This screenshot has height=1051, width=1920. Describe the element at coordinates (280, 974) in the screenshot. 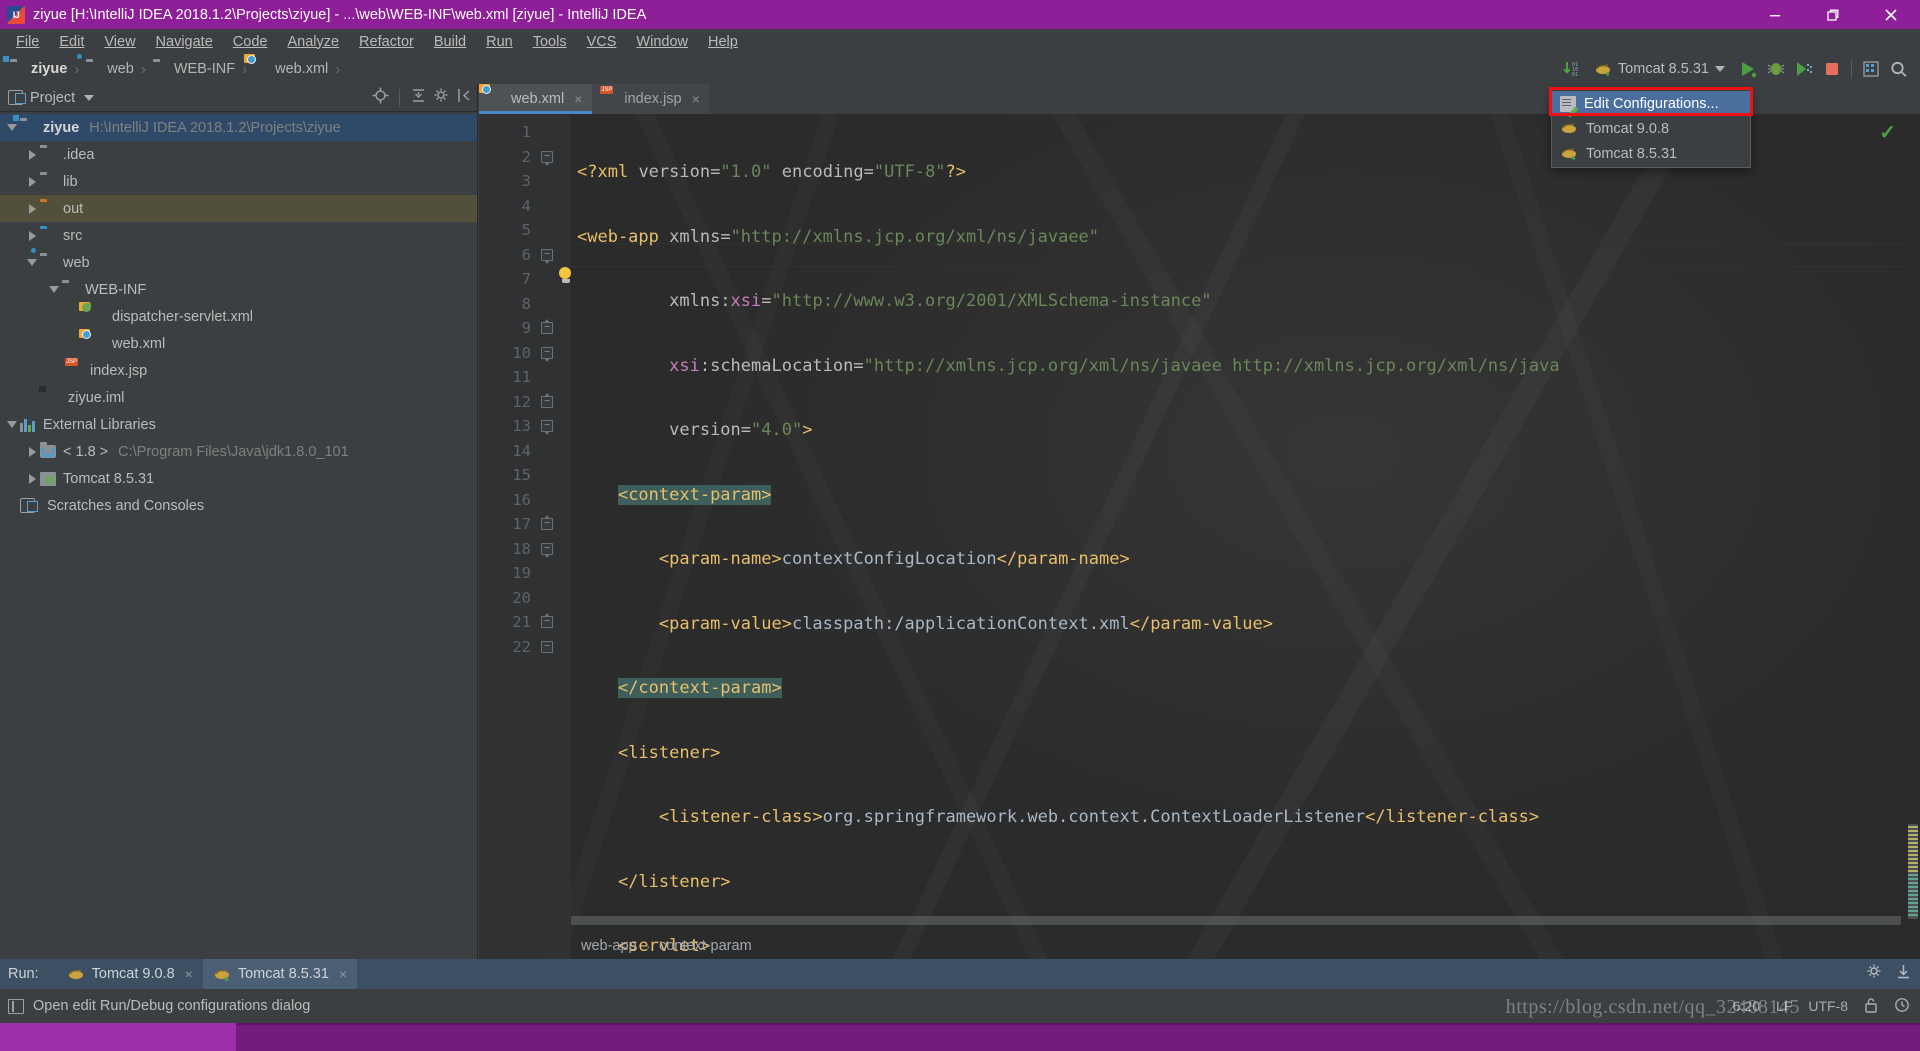

I see `run-tab-tomcat-8-5-31: Tomcat 8.5.31 ×` at that location.